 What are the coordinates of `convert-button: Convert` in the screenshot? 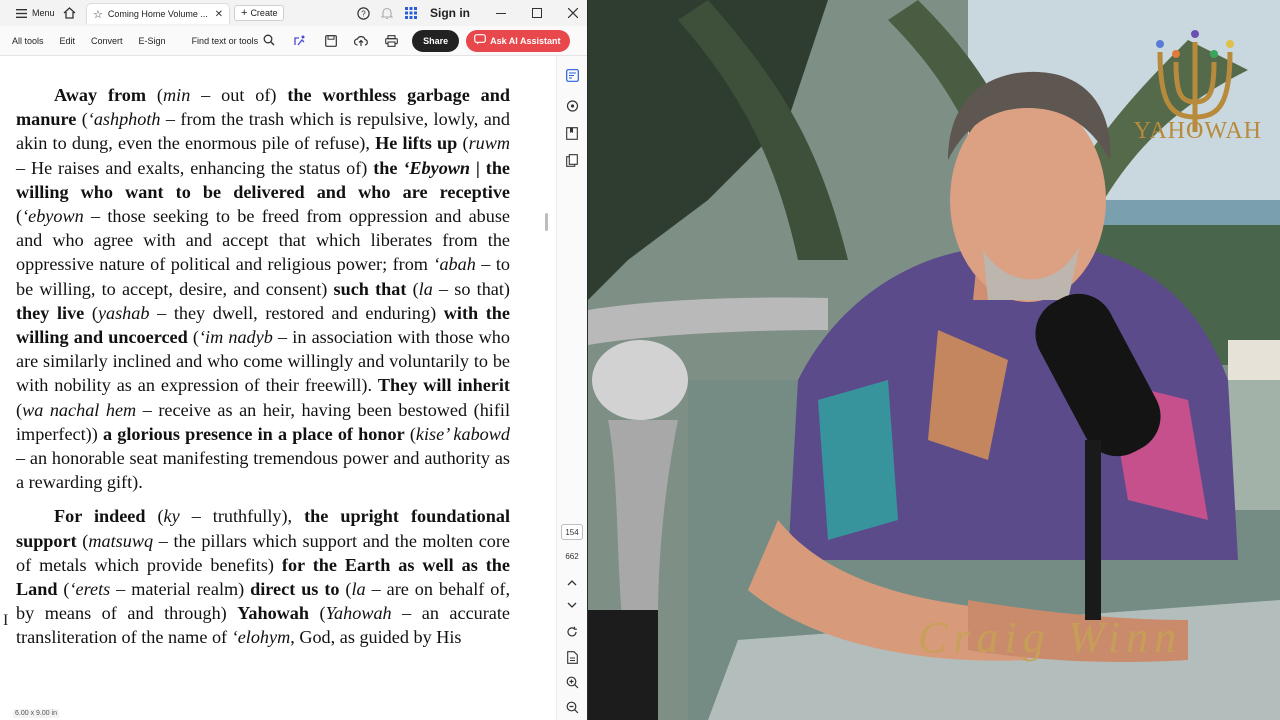 It's located at (99, 41).